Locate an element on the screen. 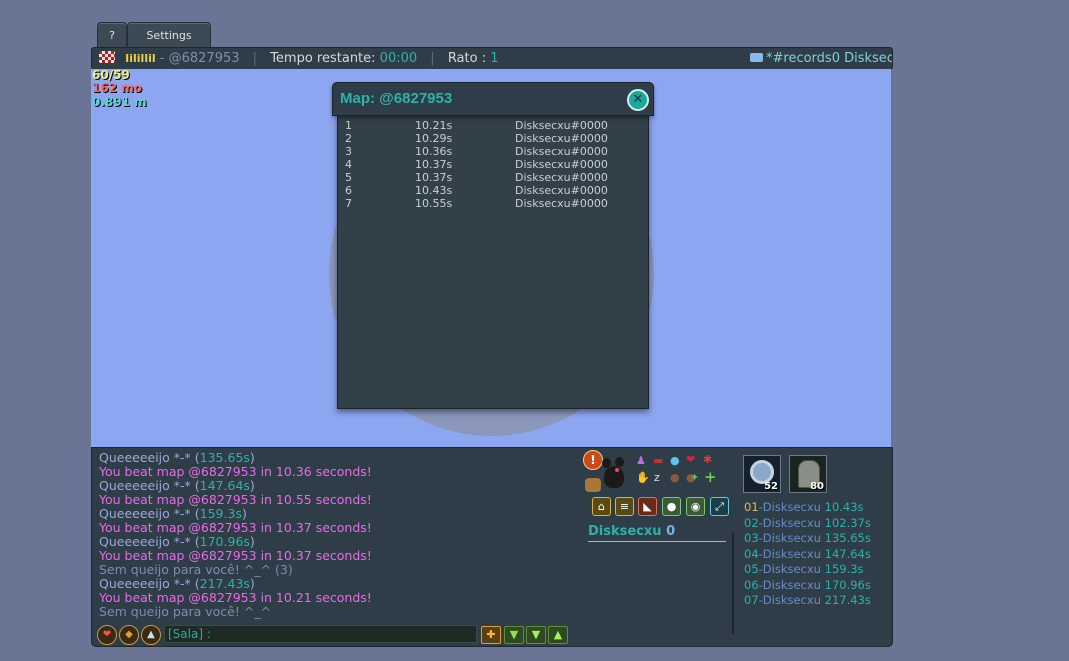 The width and height of the screenshot is (1069, 661). home-icon: ⌂ is located at coordinates (601, 506).